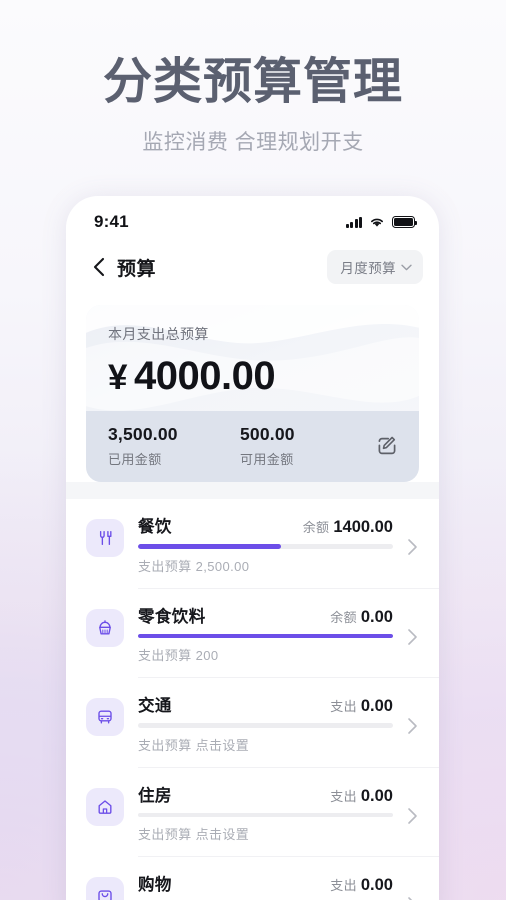 The image size is (506, 900). What do you see at coordinates (252, 490) in the screenshot?
I see `section-gap` at bounding box center [252, 490].